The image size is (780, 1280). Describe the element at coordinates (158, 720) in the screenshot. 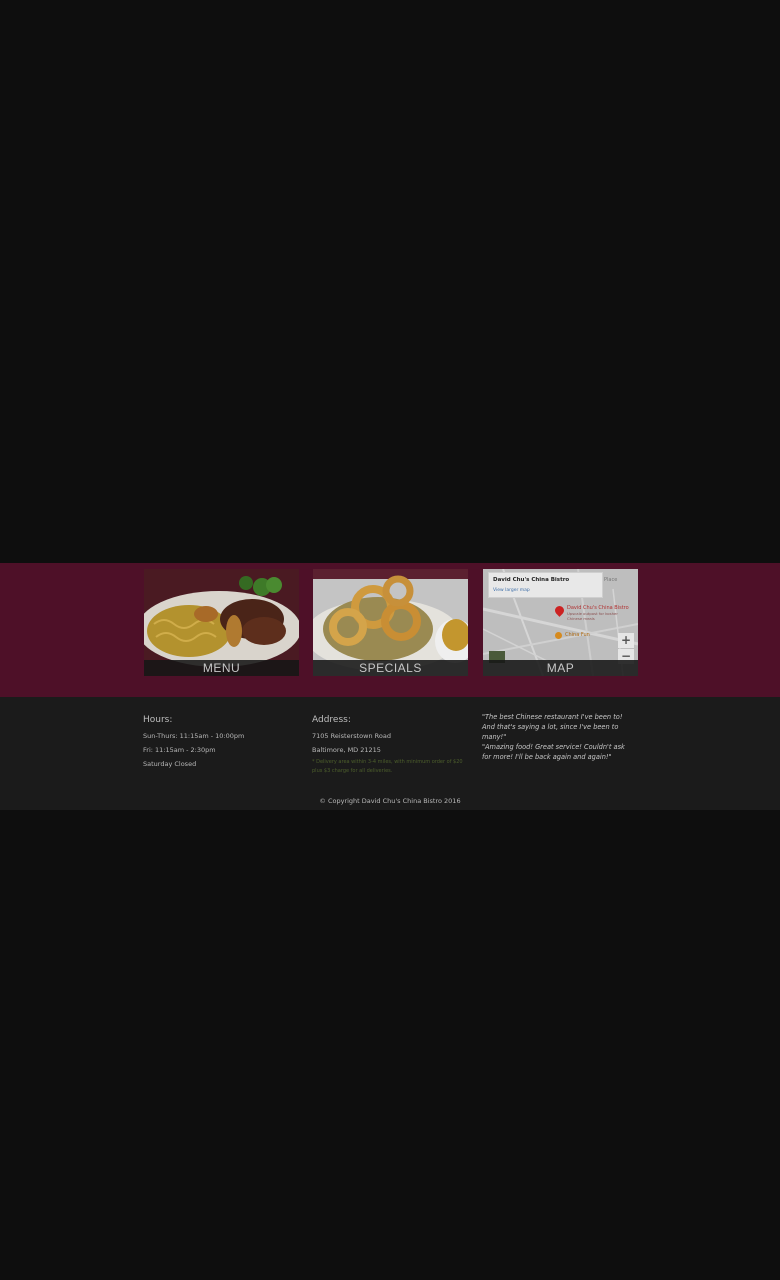

I see `hours-heading: Hours:` at that location.